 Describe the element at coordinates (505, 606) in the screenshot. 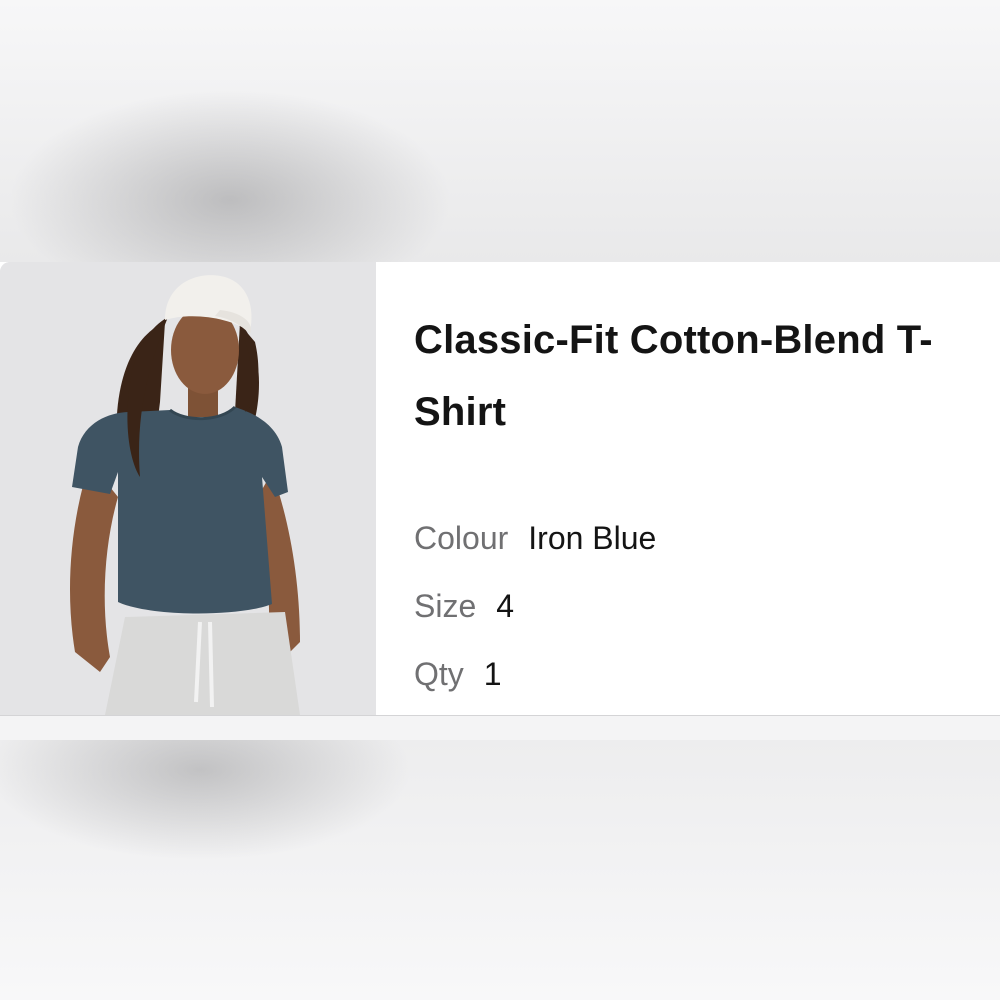

I see `attribute-value: 4` at that location.